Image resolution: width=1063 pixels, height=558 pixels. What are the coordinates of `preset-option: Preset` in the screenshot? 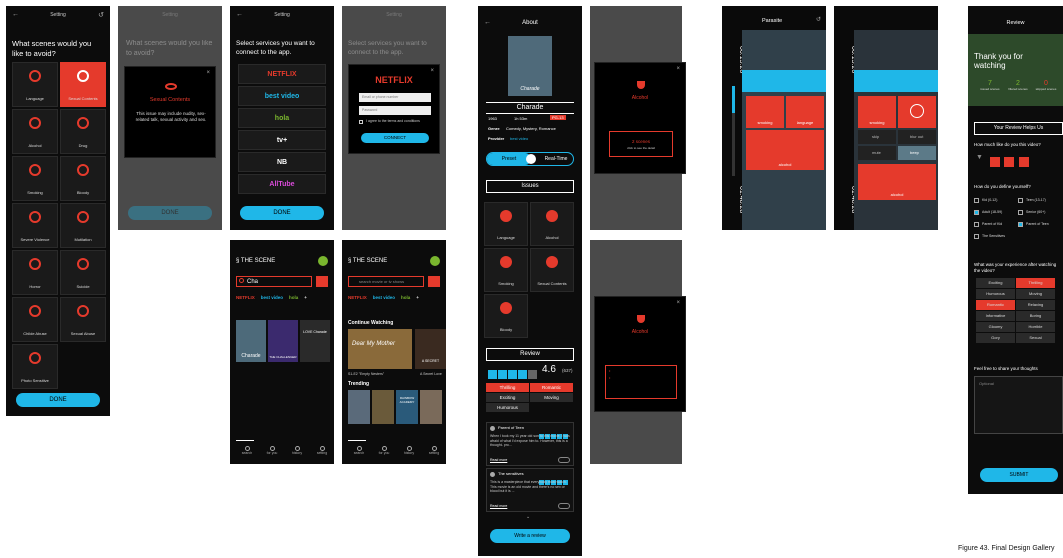 It's located at (509, 159).